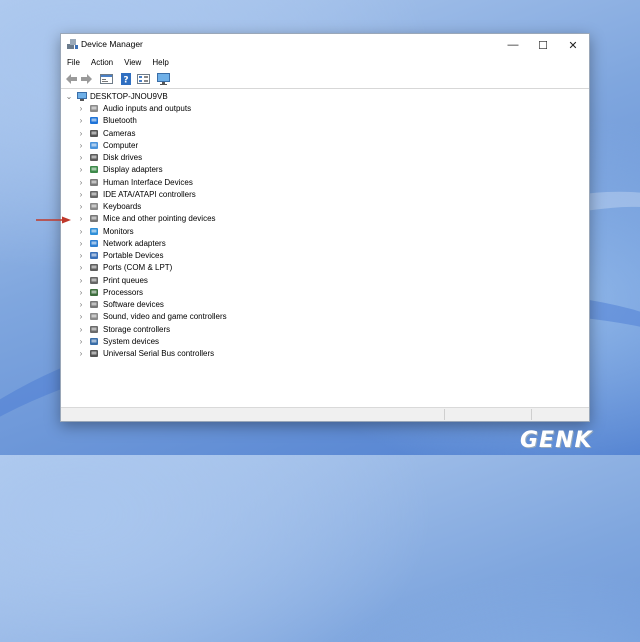 The width and height of the screenshot is (640, 642). Describe the element at coordinates (94, 329) in the screenshot. I see `storage-icon` at that location.